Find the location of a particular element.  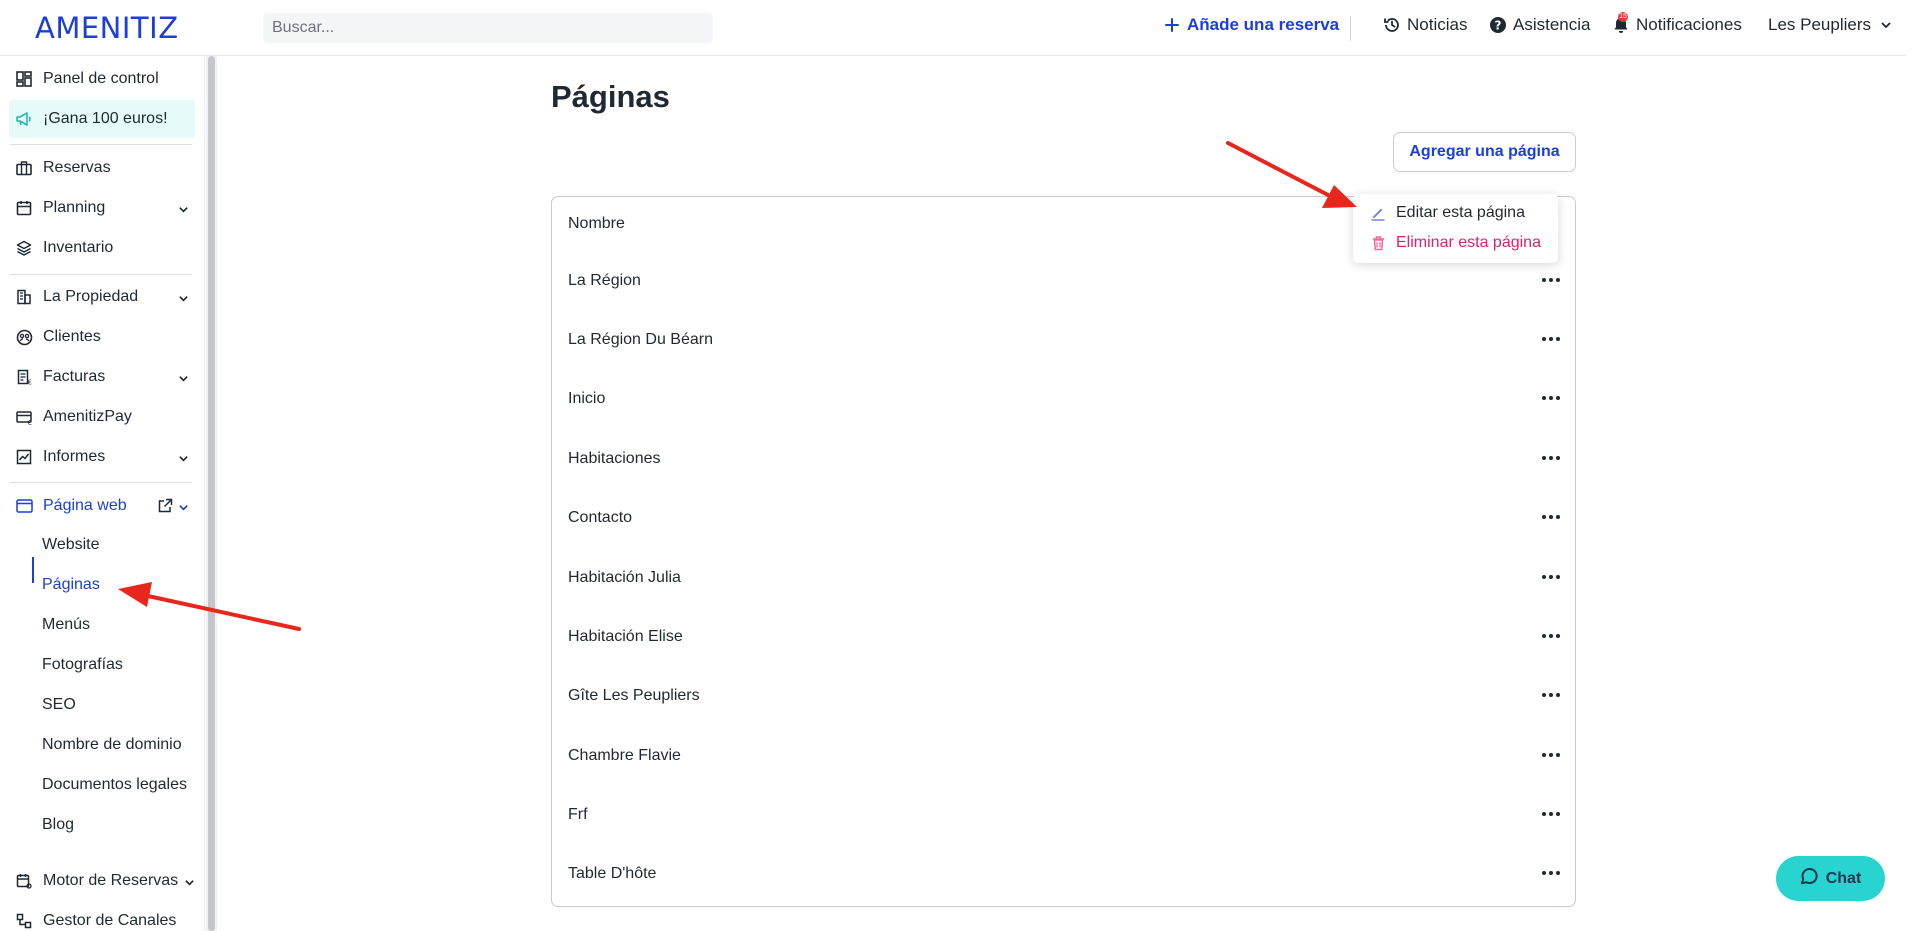

table-row: Habitación Elise is located at coordinates (1063, 638).